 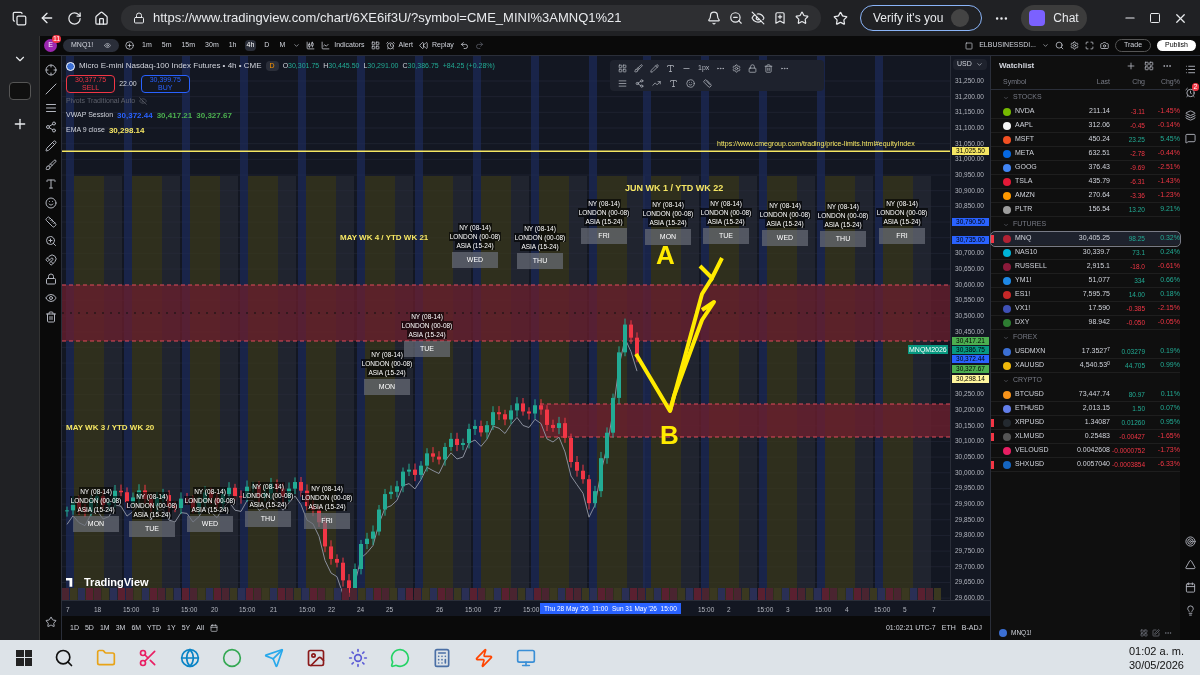 I want to click on triangle-icon, so click(x=1190, y=564).